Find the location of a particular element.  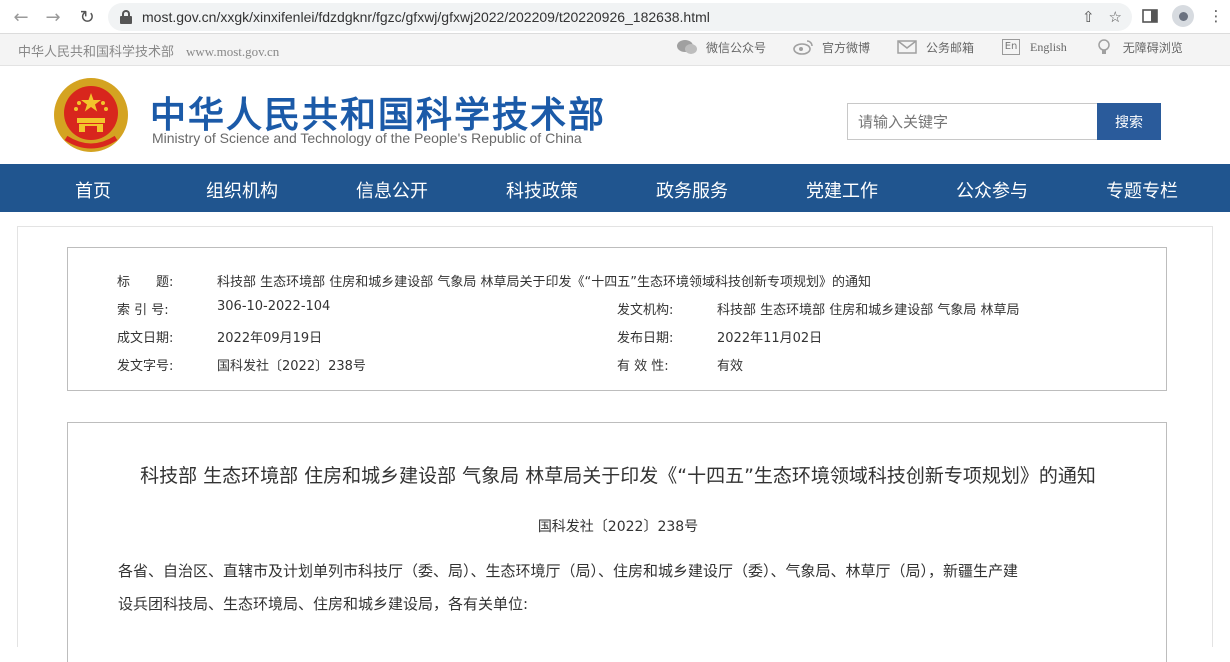

forward-arrow-icon: → is located at coordinates (53, 17).